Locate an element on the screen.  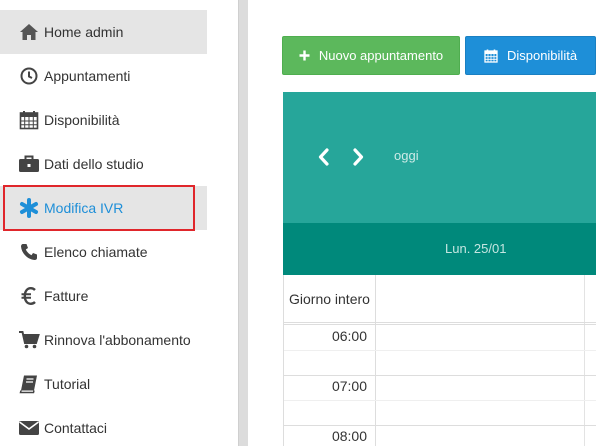
highlight-box is located at coordinates (99, 208).